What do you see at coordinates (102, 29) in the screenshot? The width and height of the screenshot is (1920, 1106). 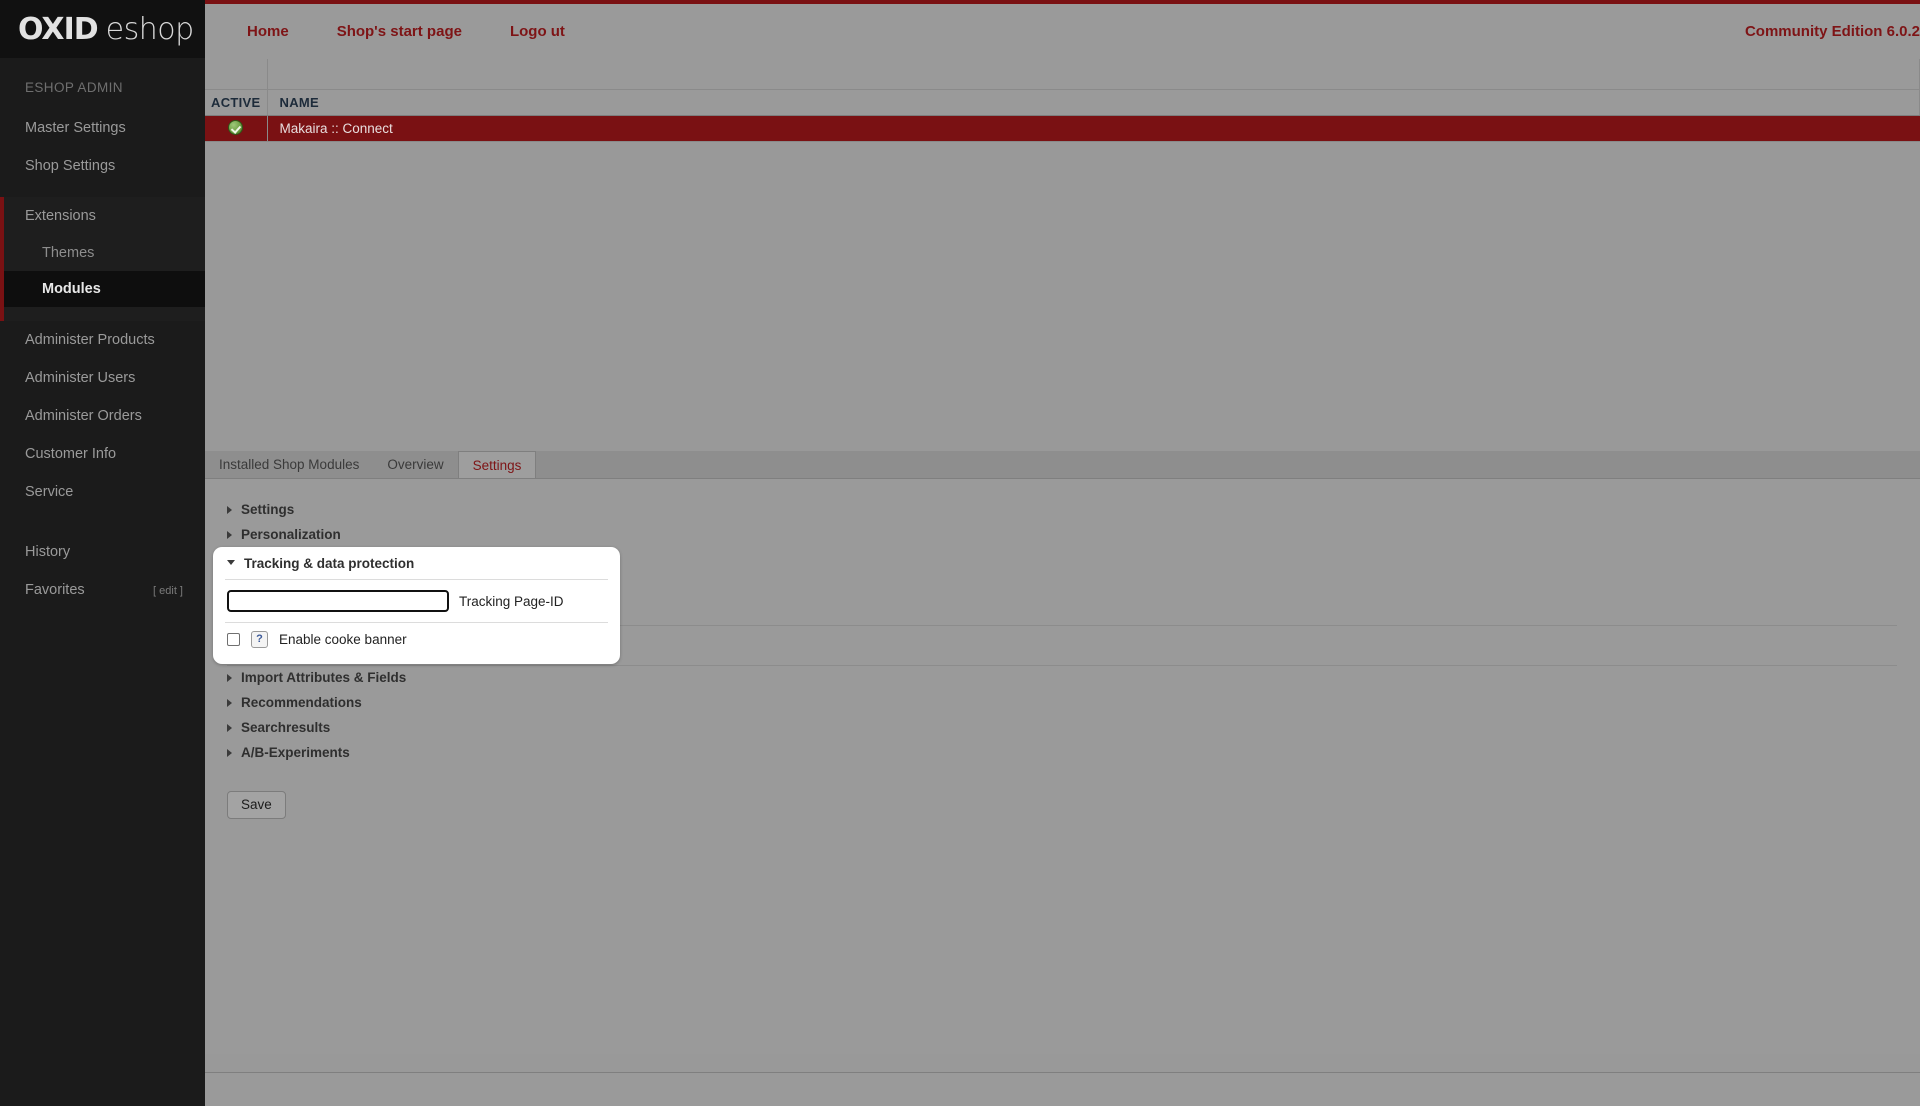 I see `logo: OXID eshop` at bounding box center [102, 29].